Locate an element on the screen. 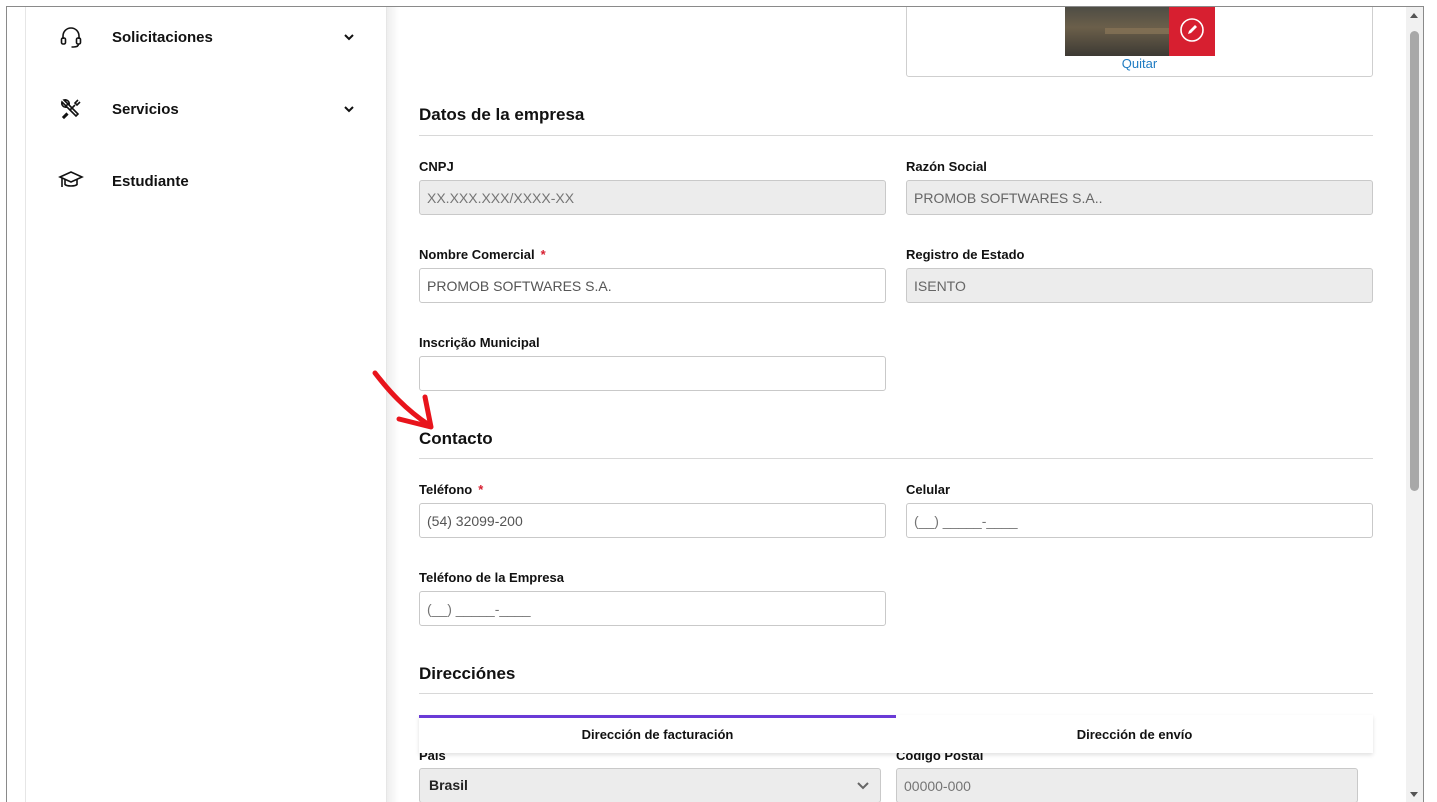  logo-upload: Quitar is located at coordinates (1139, 42).